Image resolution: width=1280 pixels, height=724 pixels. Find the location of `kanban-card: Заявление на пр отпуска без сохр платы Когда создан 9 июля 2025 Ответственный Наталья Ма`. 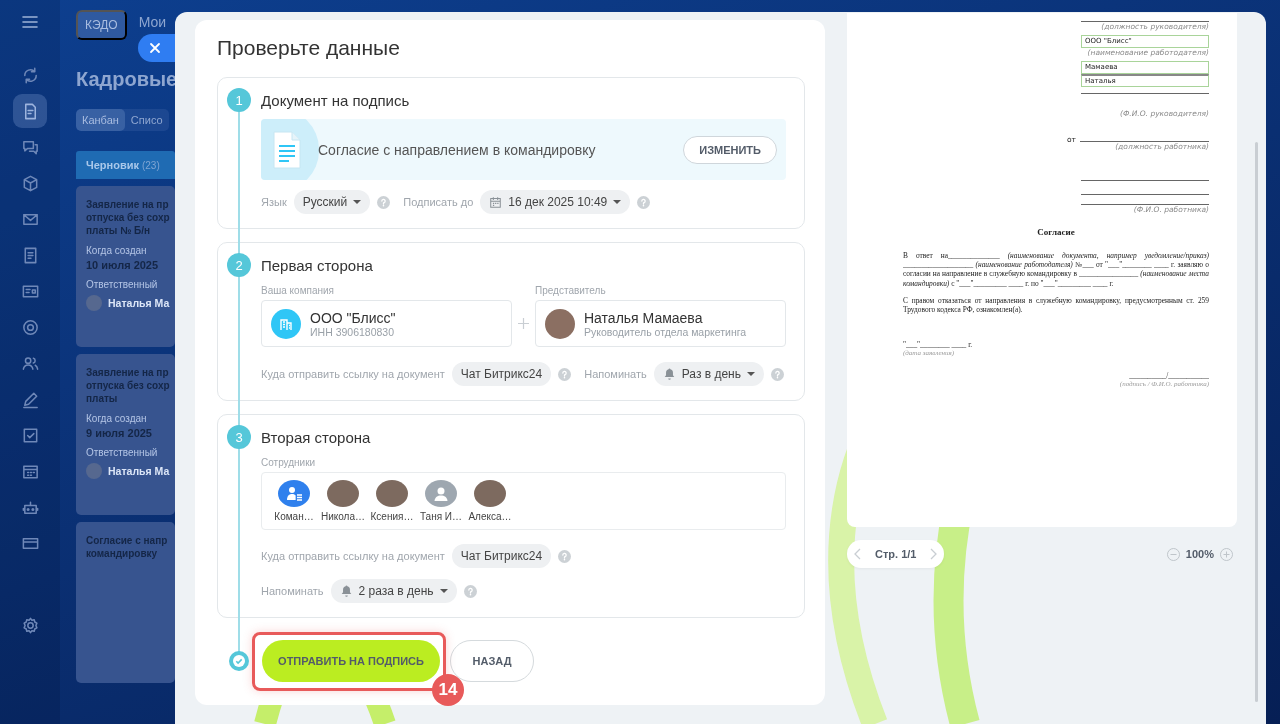

kanban-card: Заявление на пр отпуска без сохр платы Когда создан 9 июля 2025 Ответственный Наталья Ма is located at coordinates (125, 434).